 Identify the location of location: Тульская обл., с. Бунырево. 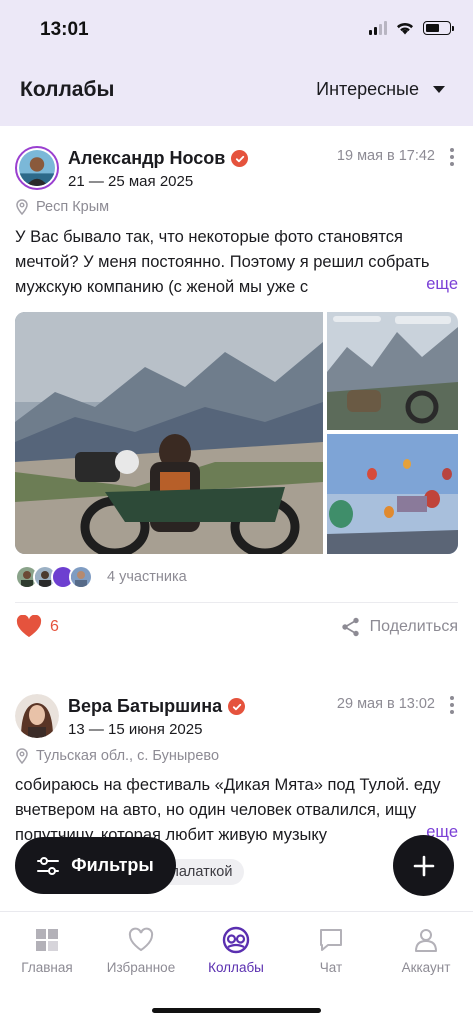
(117, 756).